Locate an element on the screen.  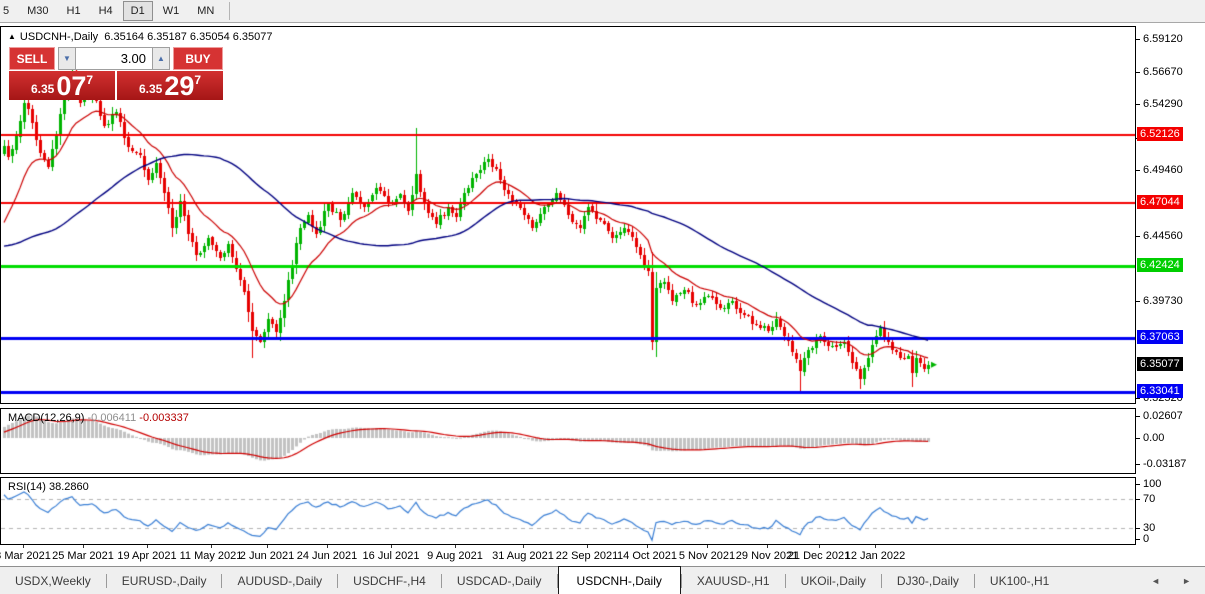
timeframe-button-m30: M30 is located at coordinates (37, 11).